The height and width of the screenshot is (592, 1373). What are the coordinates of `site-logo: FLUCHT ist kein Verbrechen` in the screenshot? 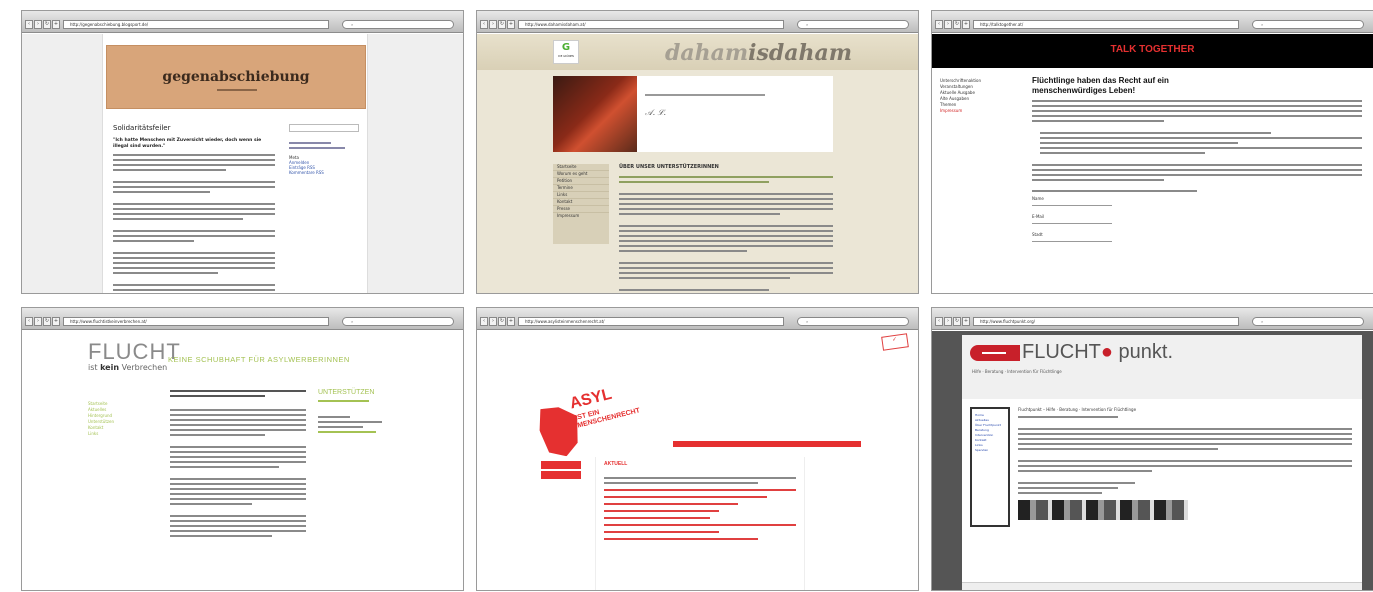 It's located at (134, 356).